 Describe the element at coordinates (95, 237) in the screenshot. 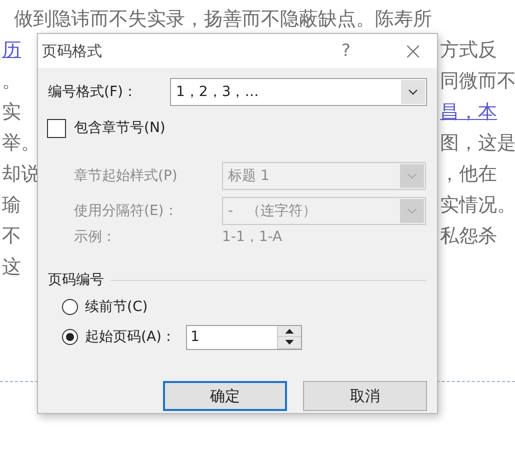

I see `example-label: 示例：` at that location.